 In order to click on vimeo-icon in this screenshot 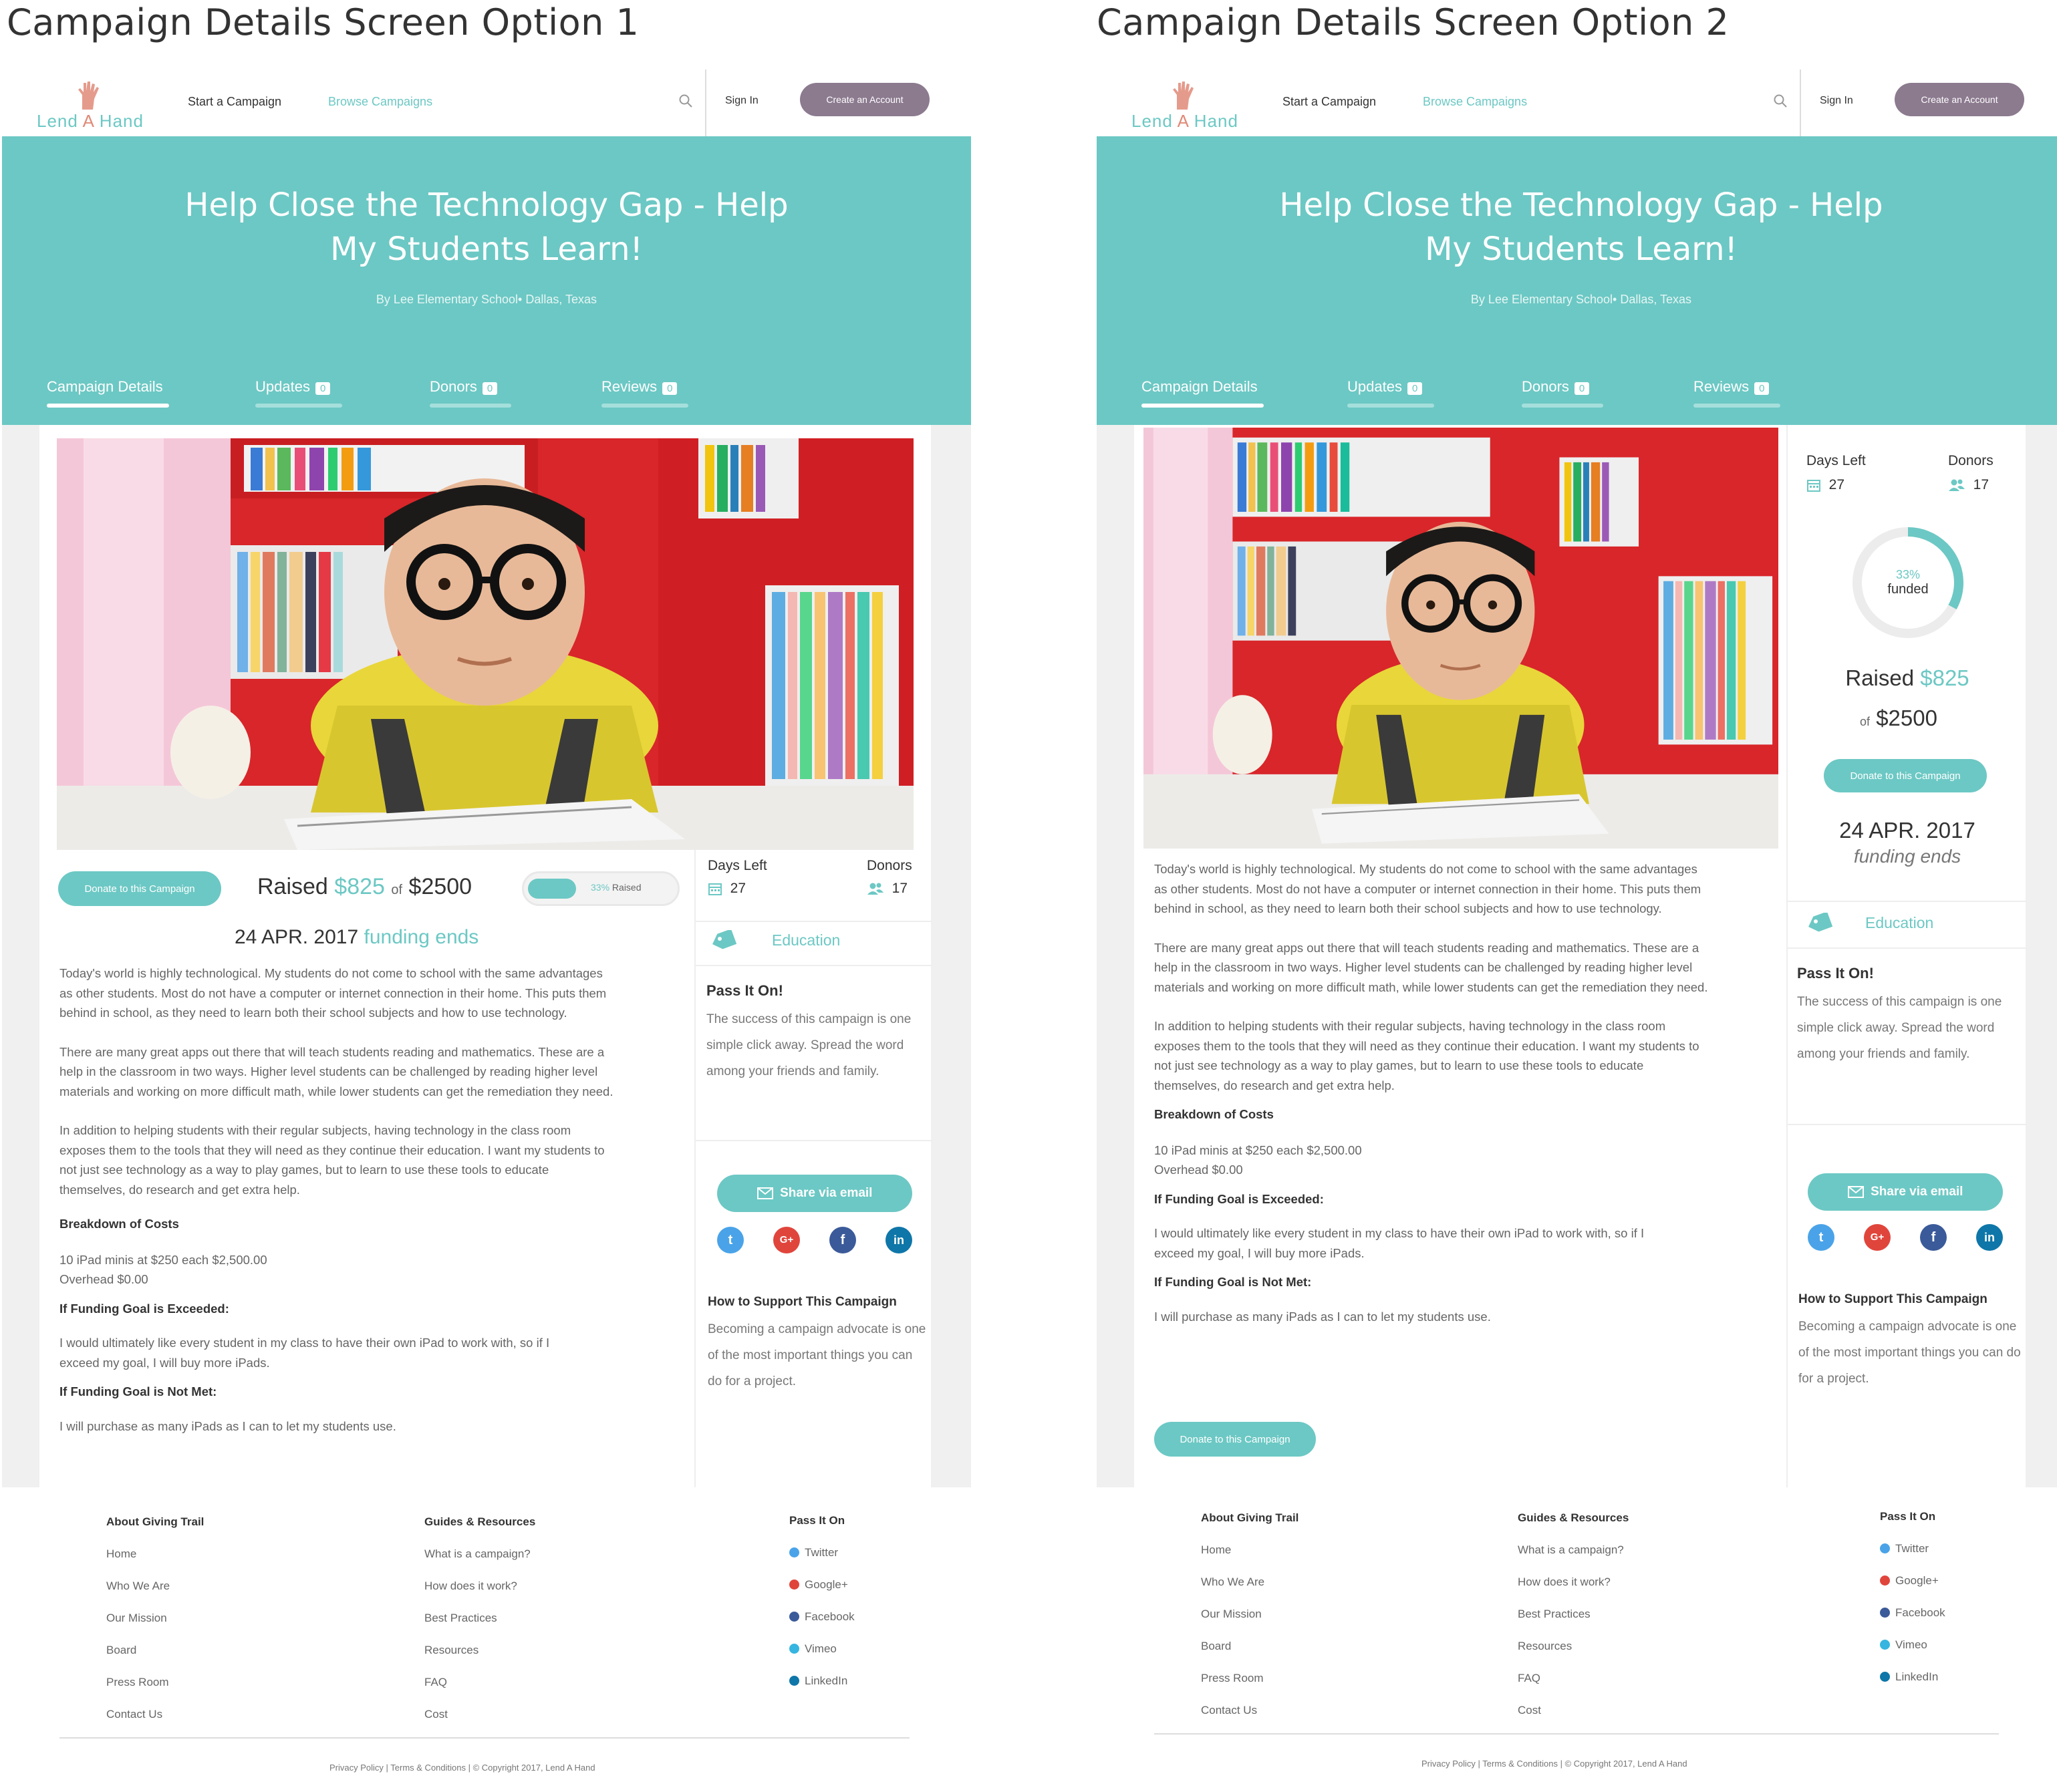, I will do `click(794, 1649)`.